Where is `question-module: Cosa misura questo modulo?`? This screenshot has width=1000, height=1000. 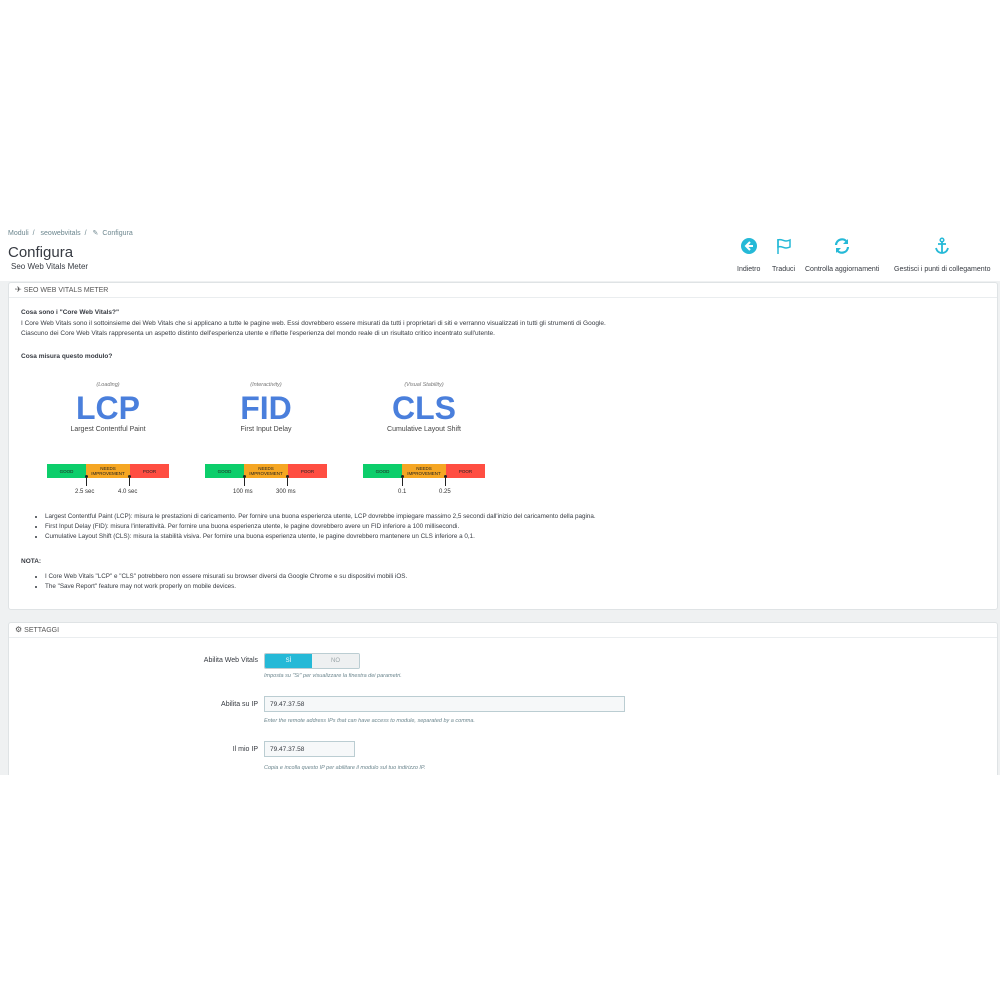
question-module: Cosa misura questo modulo? is located at coordinates (67, 356).